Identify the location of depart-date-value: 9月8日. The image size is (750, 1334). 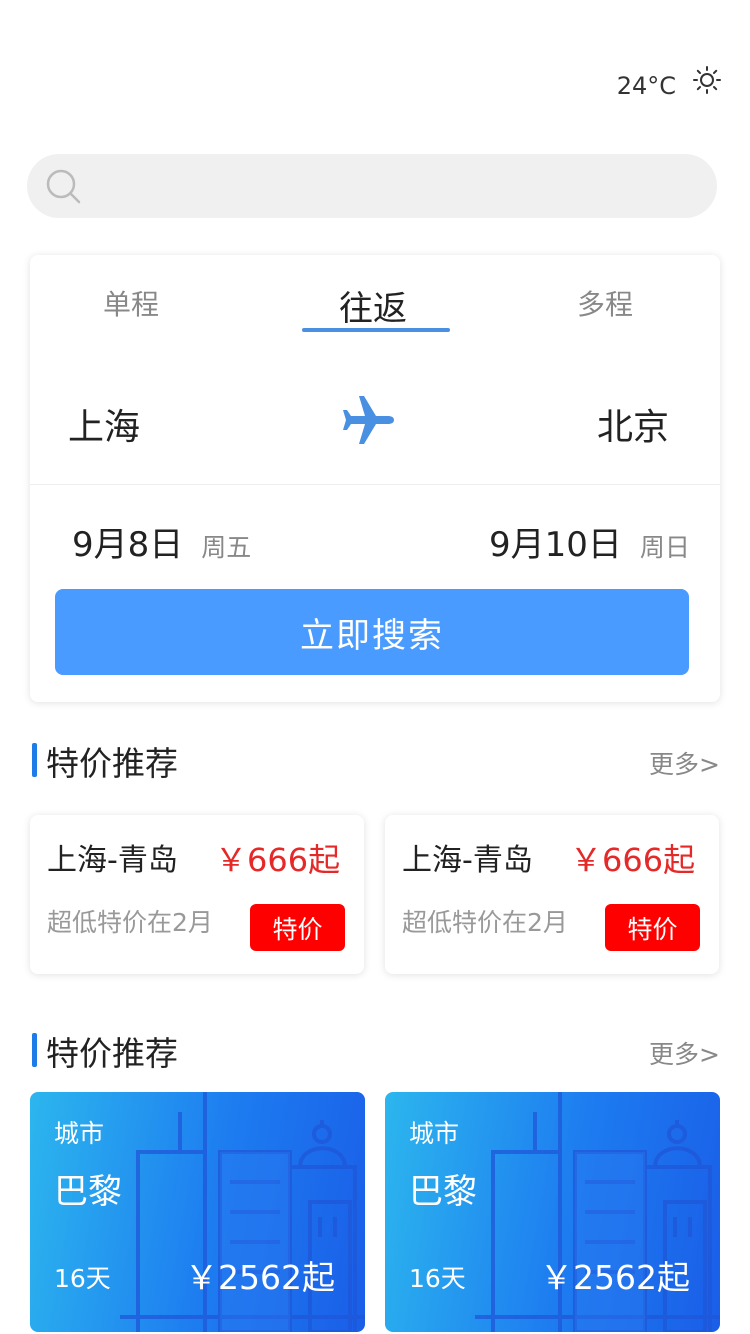
(128, 545).